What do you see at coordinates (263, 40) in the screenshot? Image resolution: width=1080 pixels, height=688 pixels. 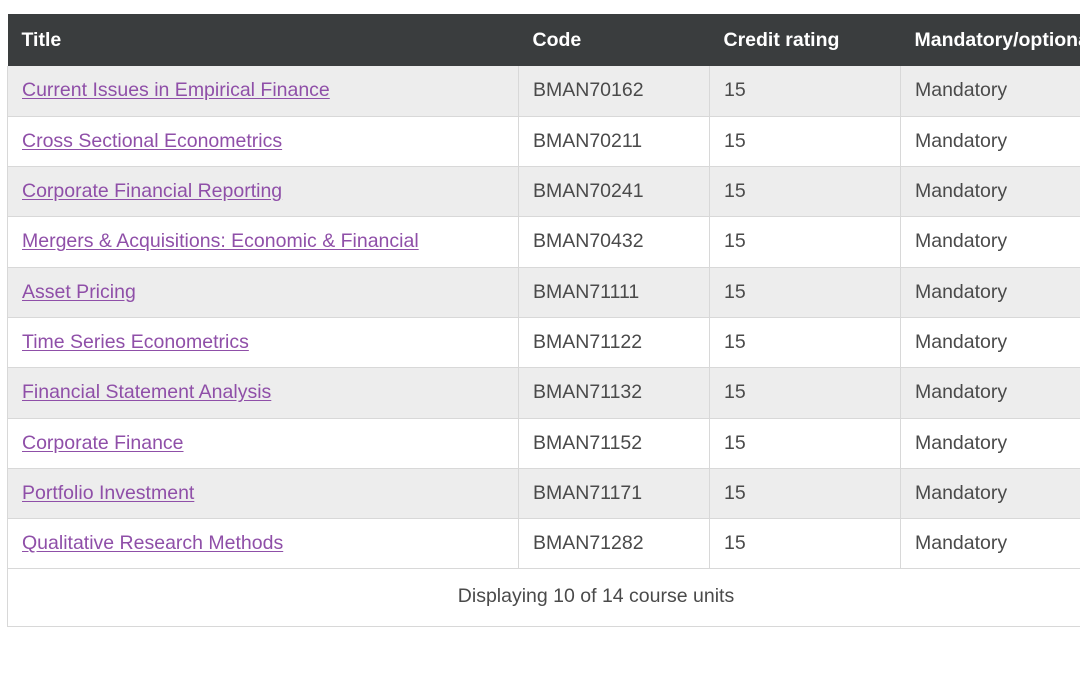 I see `column-header-title: Title` at bounding box center [263, 40].